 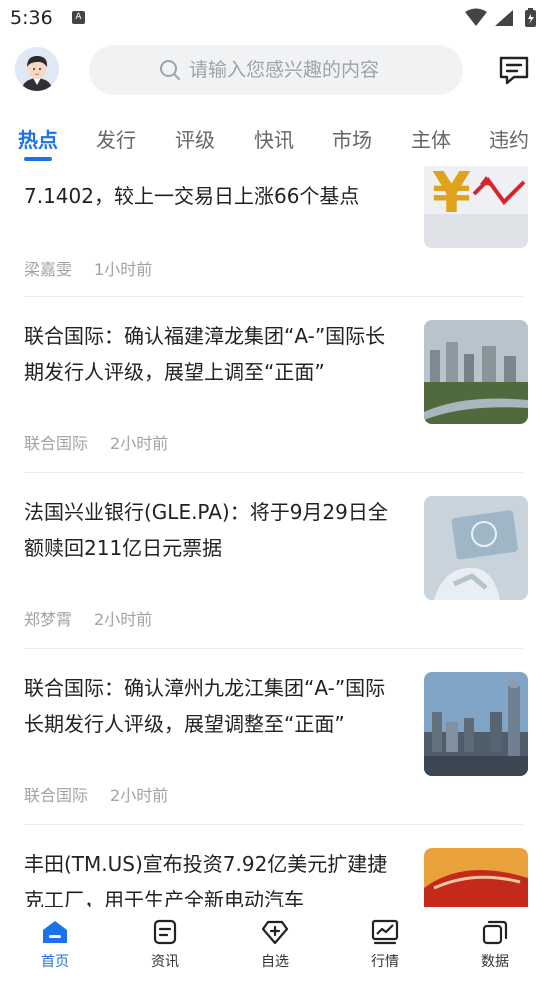 I want to click on bottom-navigation: 首页 资讯 自选 行情 数据, so click(x=275, y=944).